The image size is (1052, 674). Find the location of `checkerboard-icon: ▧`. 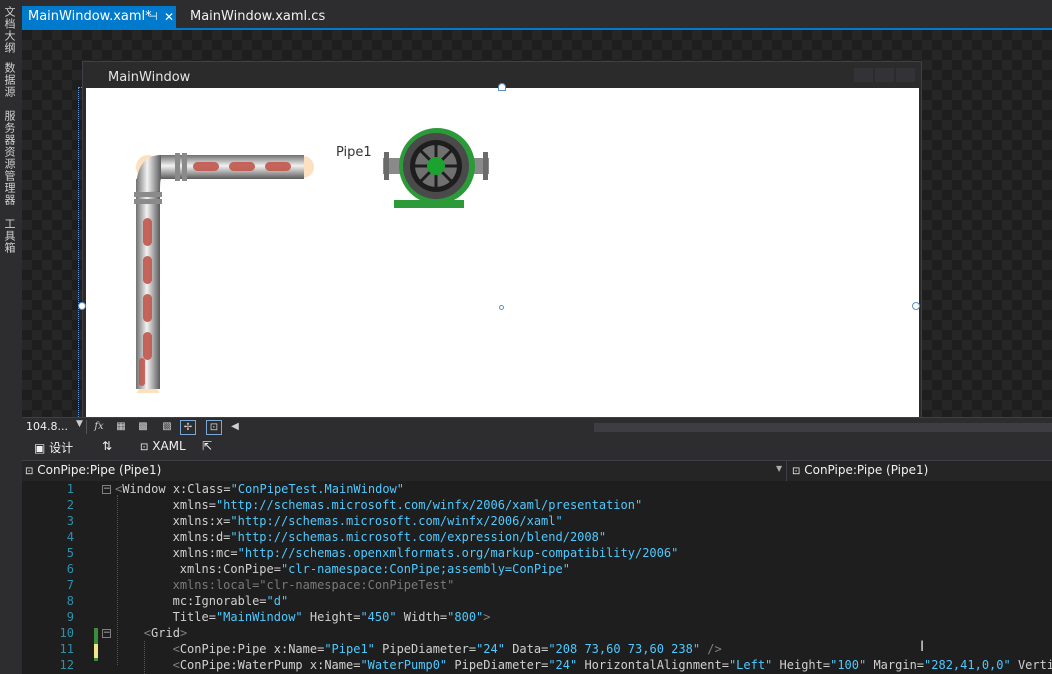

checkerboard-icon: ▧ is located at coordinates (167, 426).